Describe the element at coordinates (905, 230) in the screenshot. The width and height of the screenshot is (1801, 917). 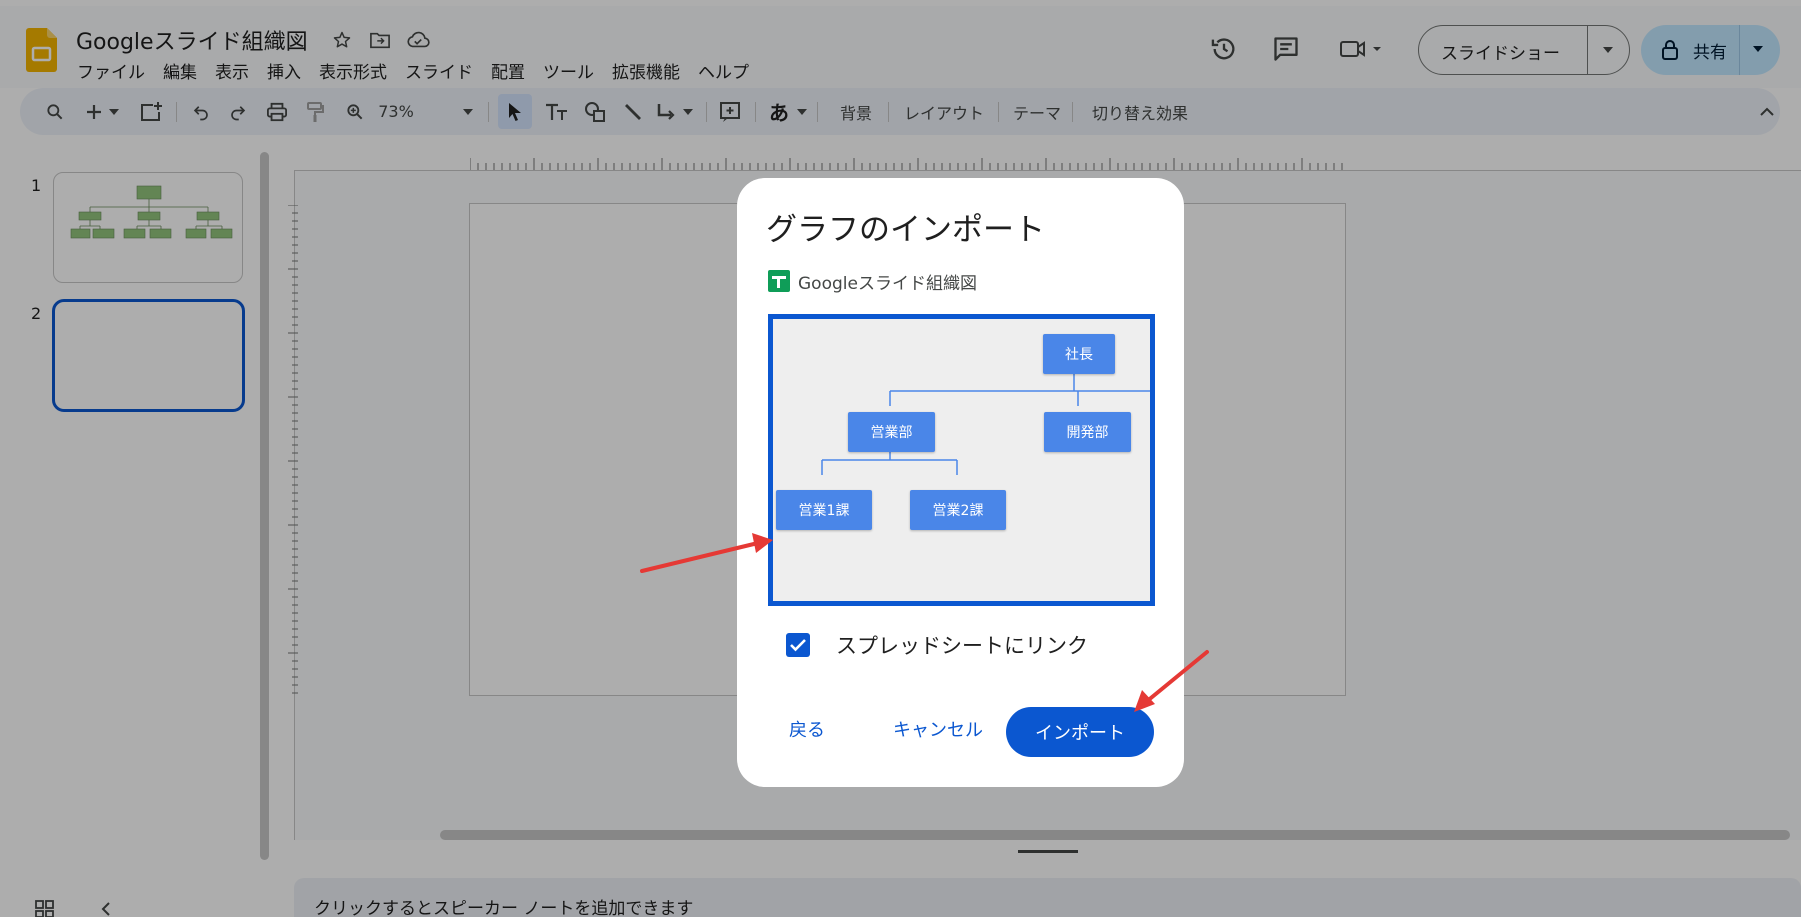
I see `dialog-title: グラフのインポート` at that location.